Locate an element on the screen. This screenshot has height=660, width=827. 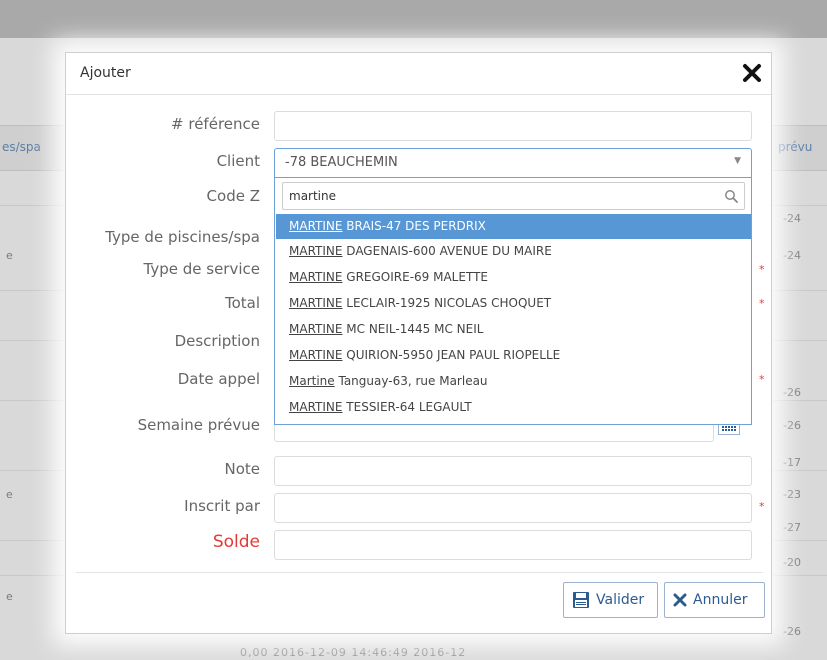
client-search-box is located at coordinates (513, 196).